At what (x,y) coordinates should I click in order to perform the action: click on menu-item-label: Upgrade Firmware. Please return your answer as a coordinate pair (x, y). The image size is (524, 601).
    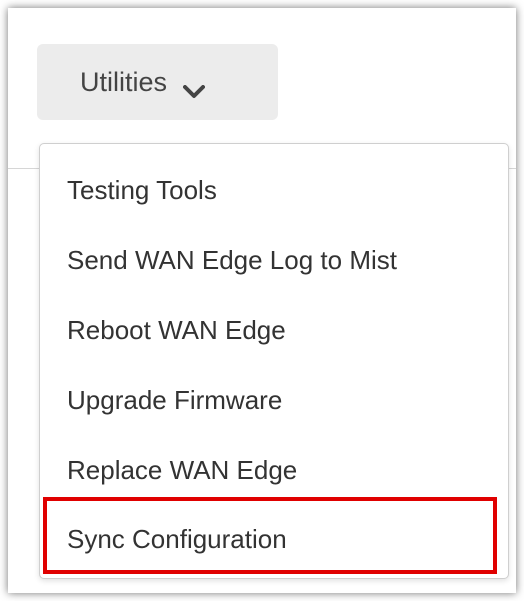
    Looking at the image, I should click on (175, 399).